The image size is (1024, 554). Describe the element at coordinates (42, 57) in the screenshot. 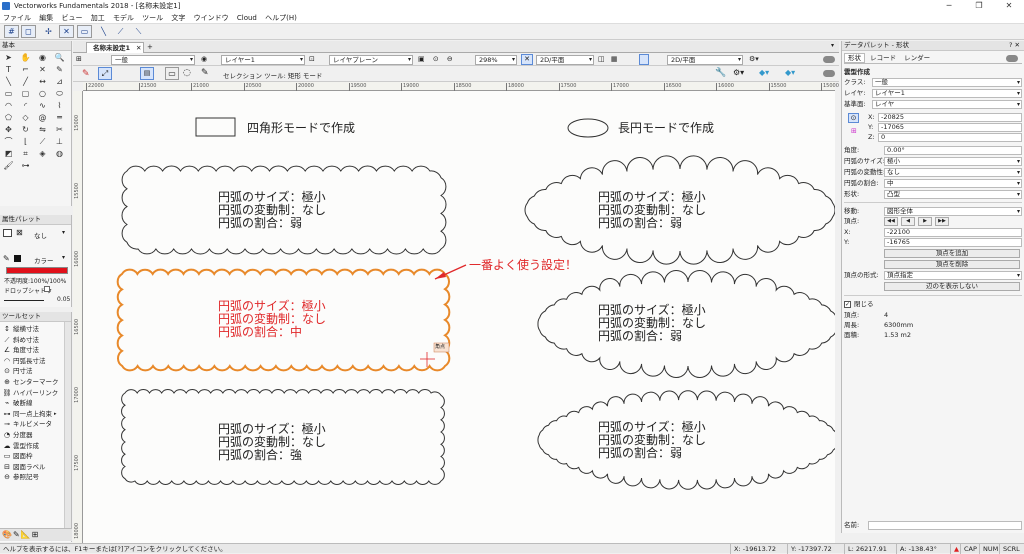

I see `flyover-tool-icon: ◉` at that location.